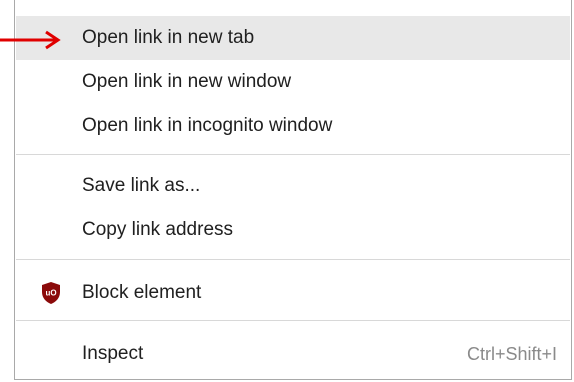 This screenshot has width=574, height=382. Describe the element at coordinates (511, 353) in the screenshot. I see `menu-item-shortcut: Ctrl+Shift+I` at that location.